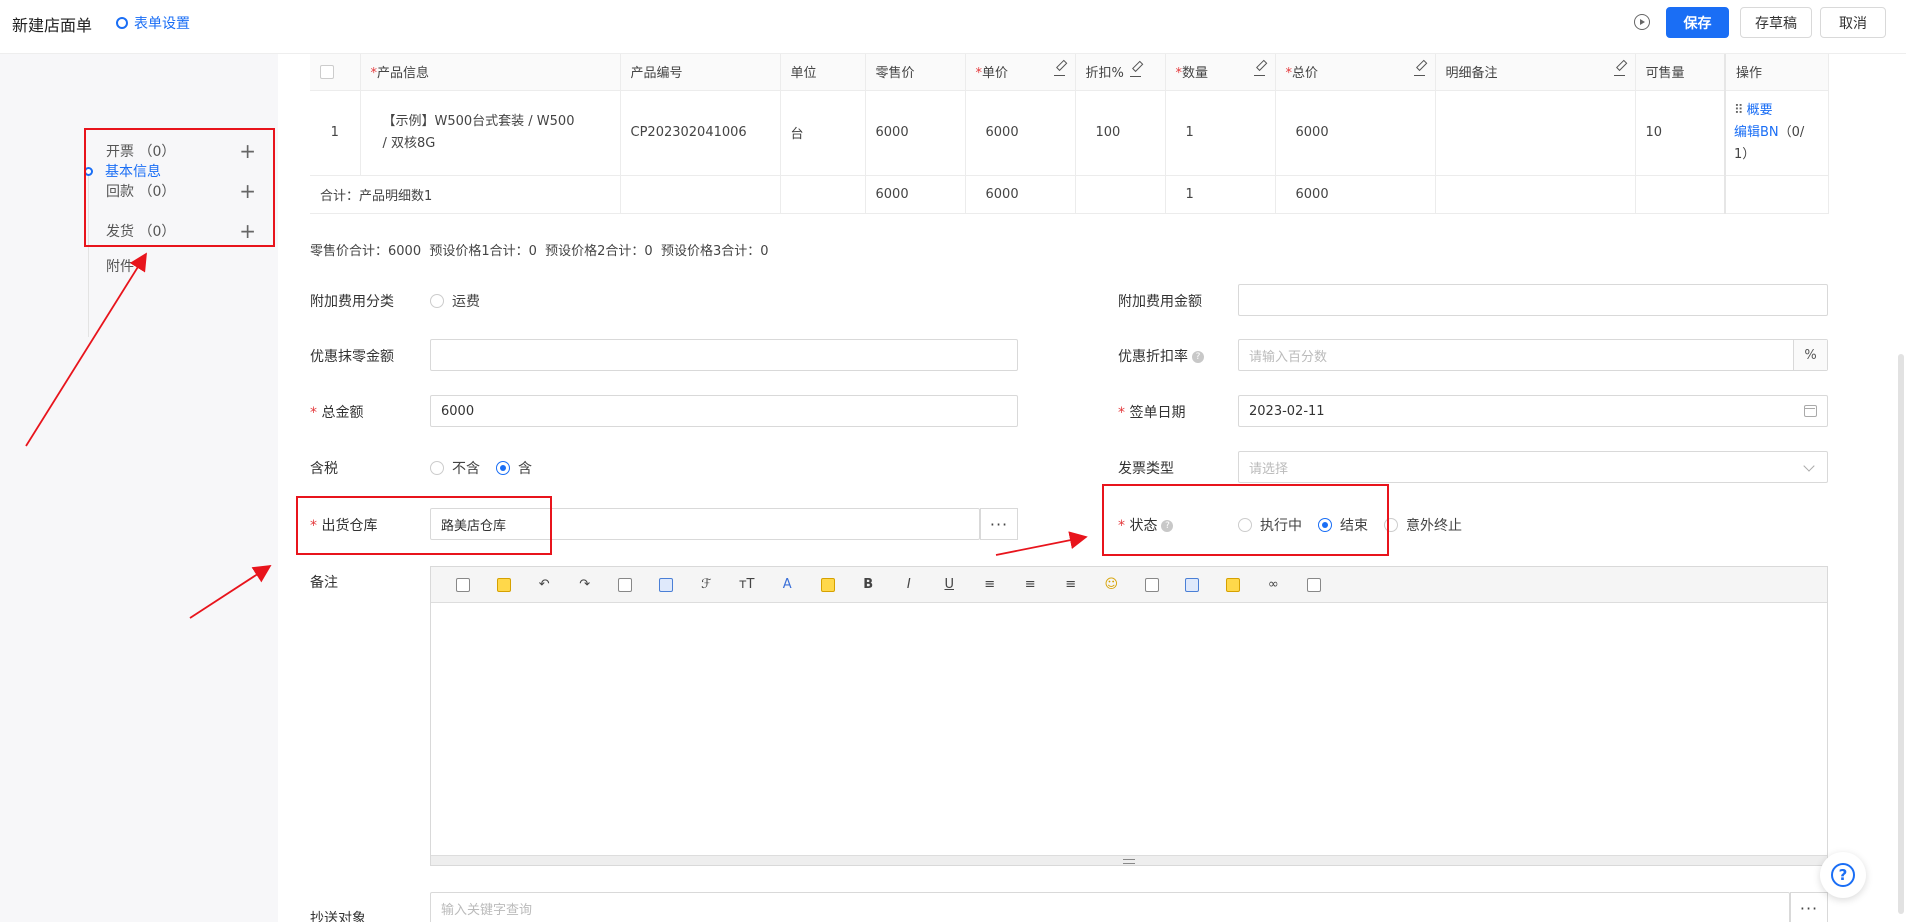 Image resolution: width=1906 pixels, height=922 pixels. What do you see at coordinates (1738, 110) in the screenshot?
I see `drag-handle-icon: ⠿` at bounding box center [1738, 110].